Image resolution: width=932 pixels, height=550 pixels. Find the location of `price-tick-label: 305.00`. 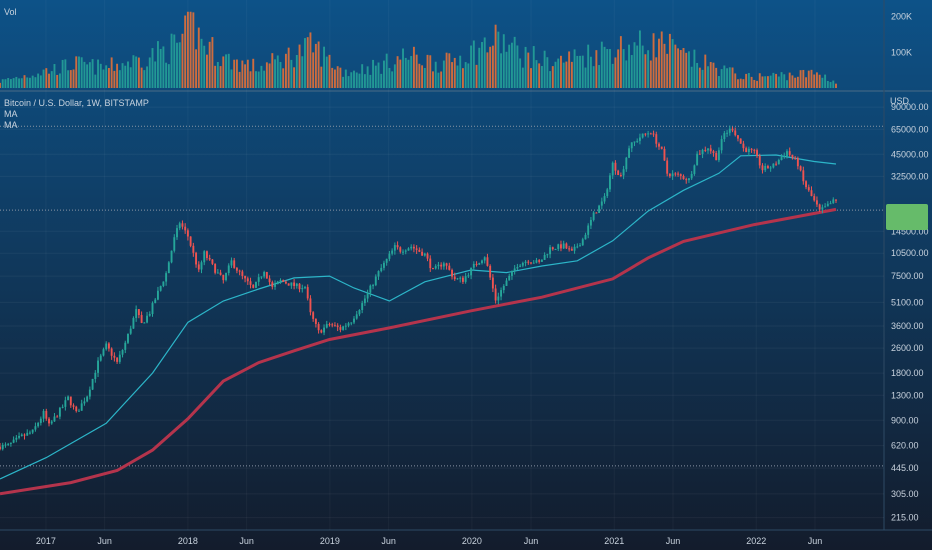

price-tick-label: 305.00 is located at coordinates (905, 494).